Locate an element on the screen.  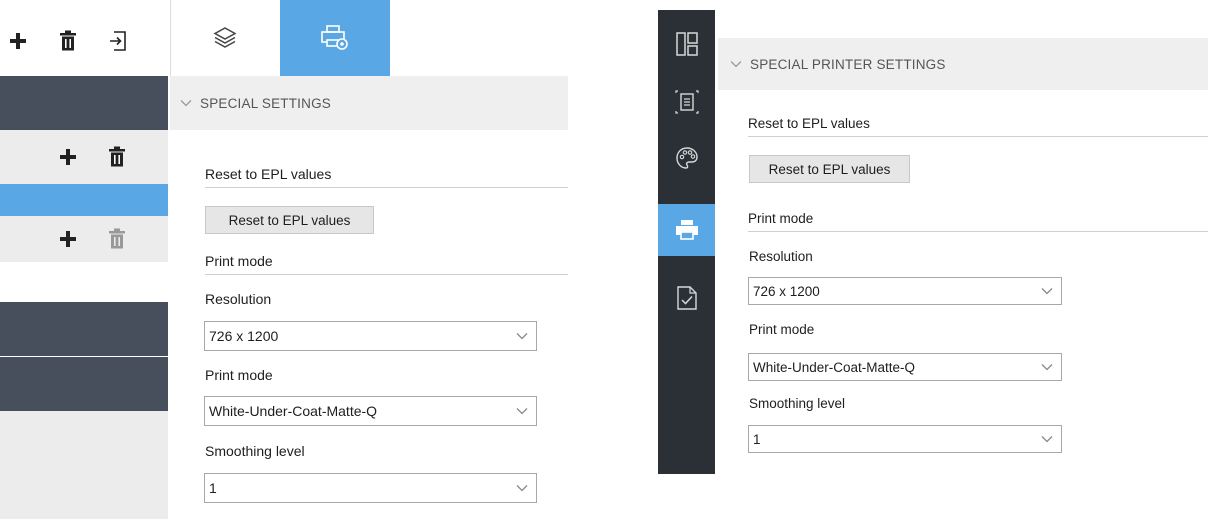
printer-icon is located at coordinates (687, 230).